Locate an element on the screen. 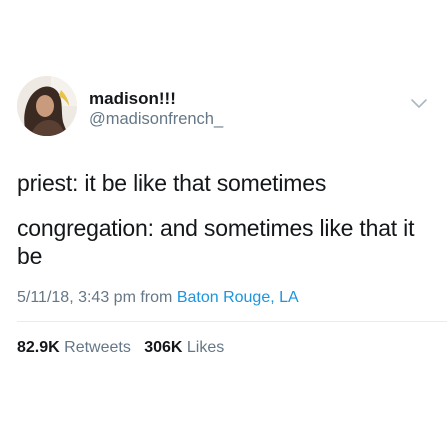 This screenshot has height=447, width=447. user-handle: @madisonfrench_ is located at coordinates (156, 119).